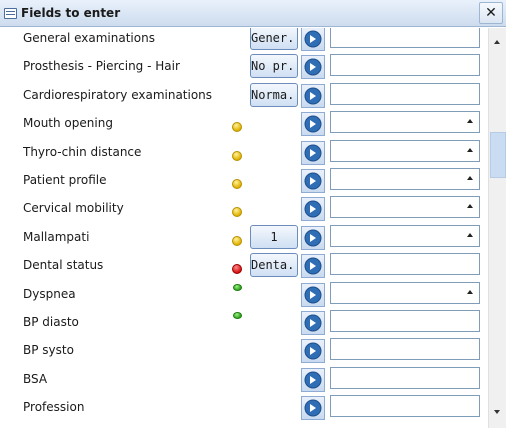  What do you see at coordinates (89, 38) in the screenshot?
I see `field-label: General examinations` at bounding box center [89, 38].